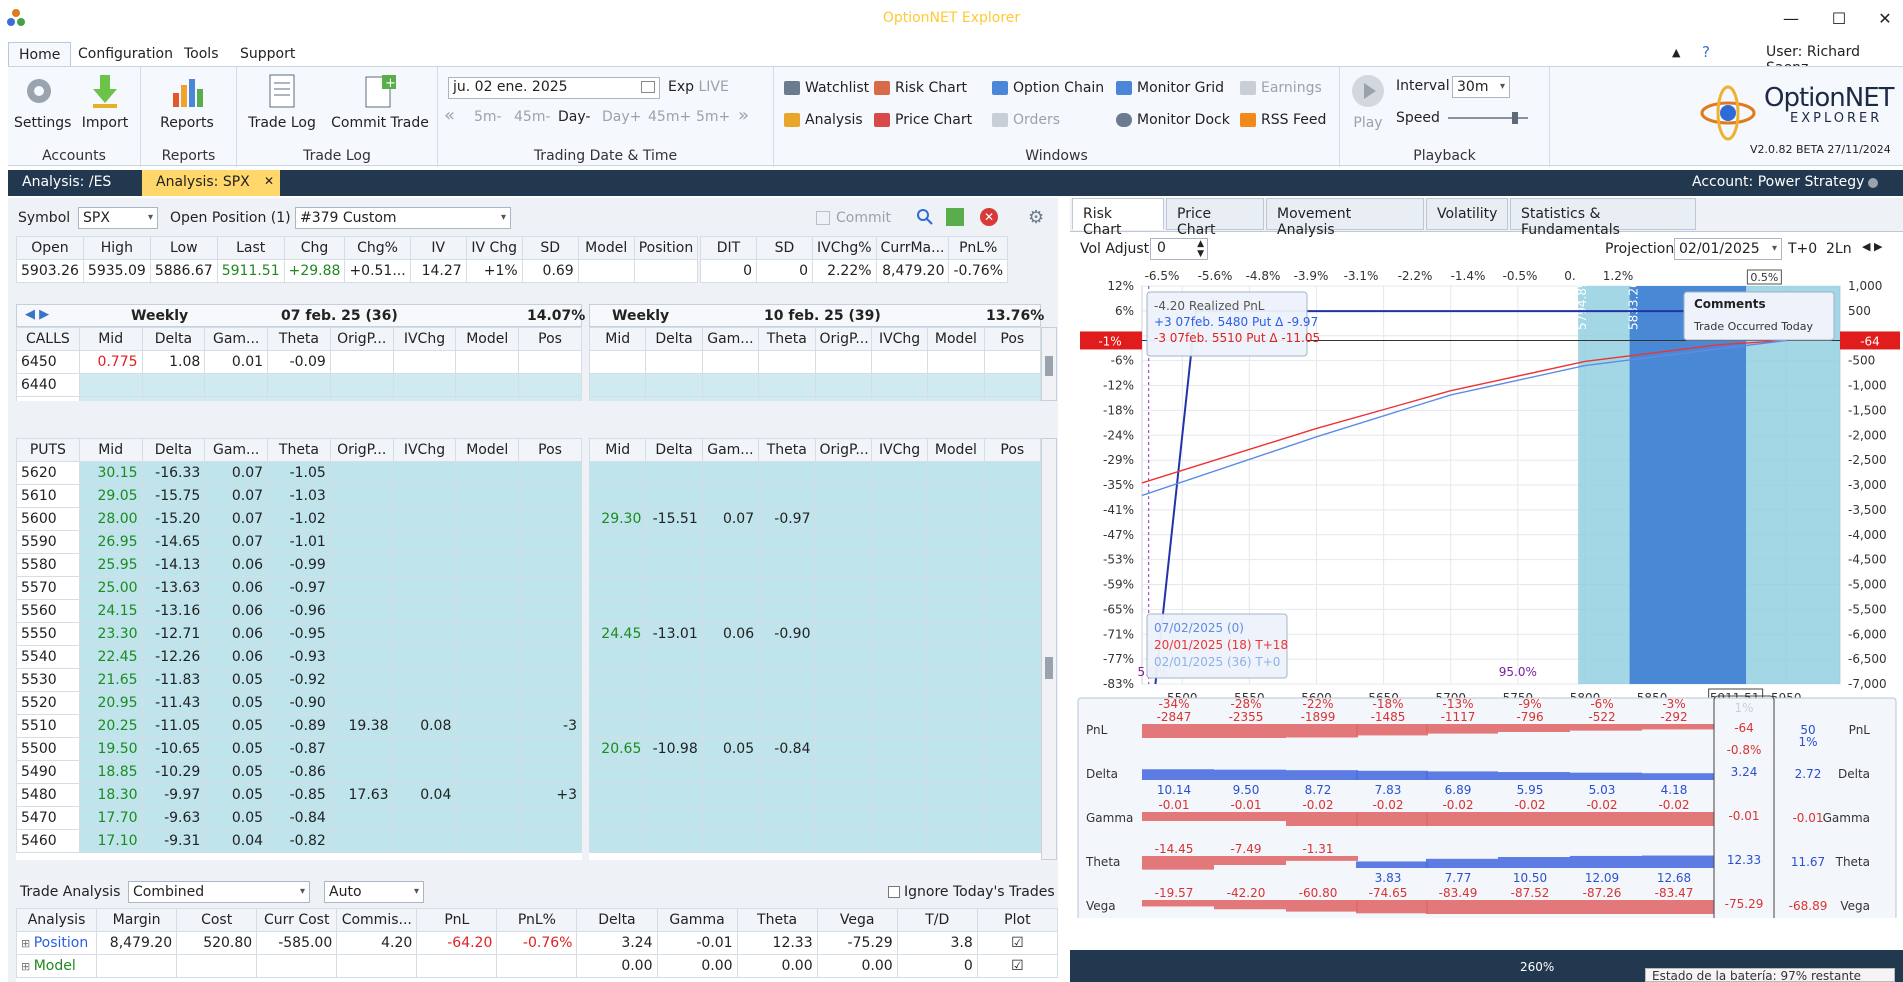 Image resolution: width=1903 pixels, height=982 pixels. I want to click on mid-cell: 25.95, so click(110, 565).